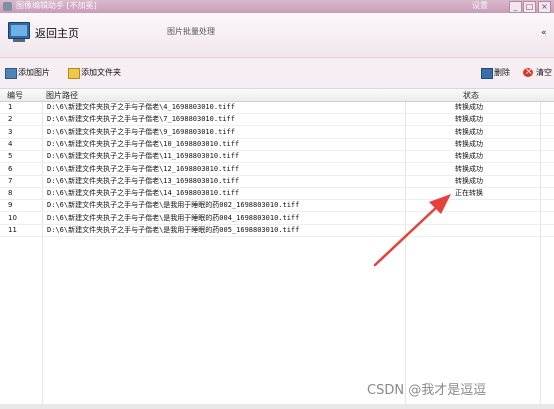 Image resolution: width=554 pixels, height=409 pixels. I want to click on watermark: CSDN @我才是逗逗, so click(427, 390).